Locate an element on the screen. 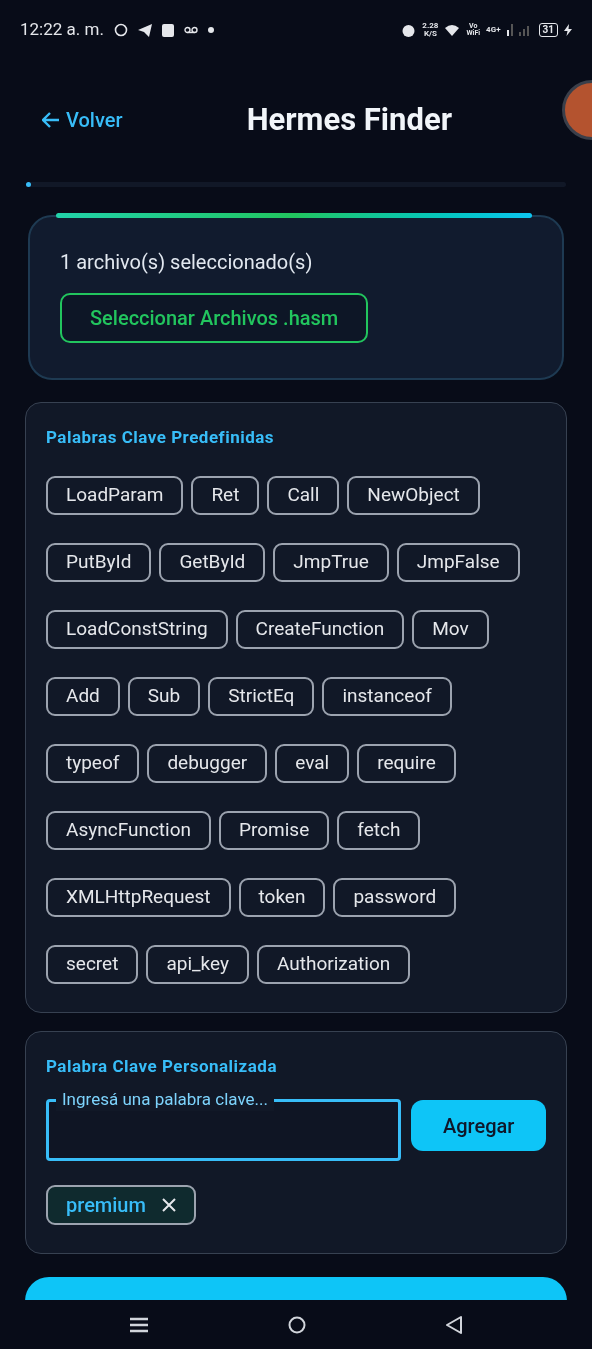 The width and height of the screenshot is (592, 1349). paper-plane-icon is located at coordinates (144, 30).